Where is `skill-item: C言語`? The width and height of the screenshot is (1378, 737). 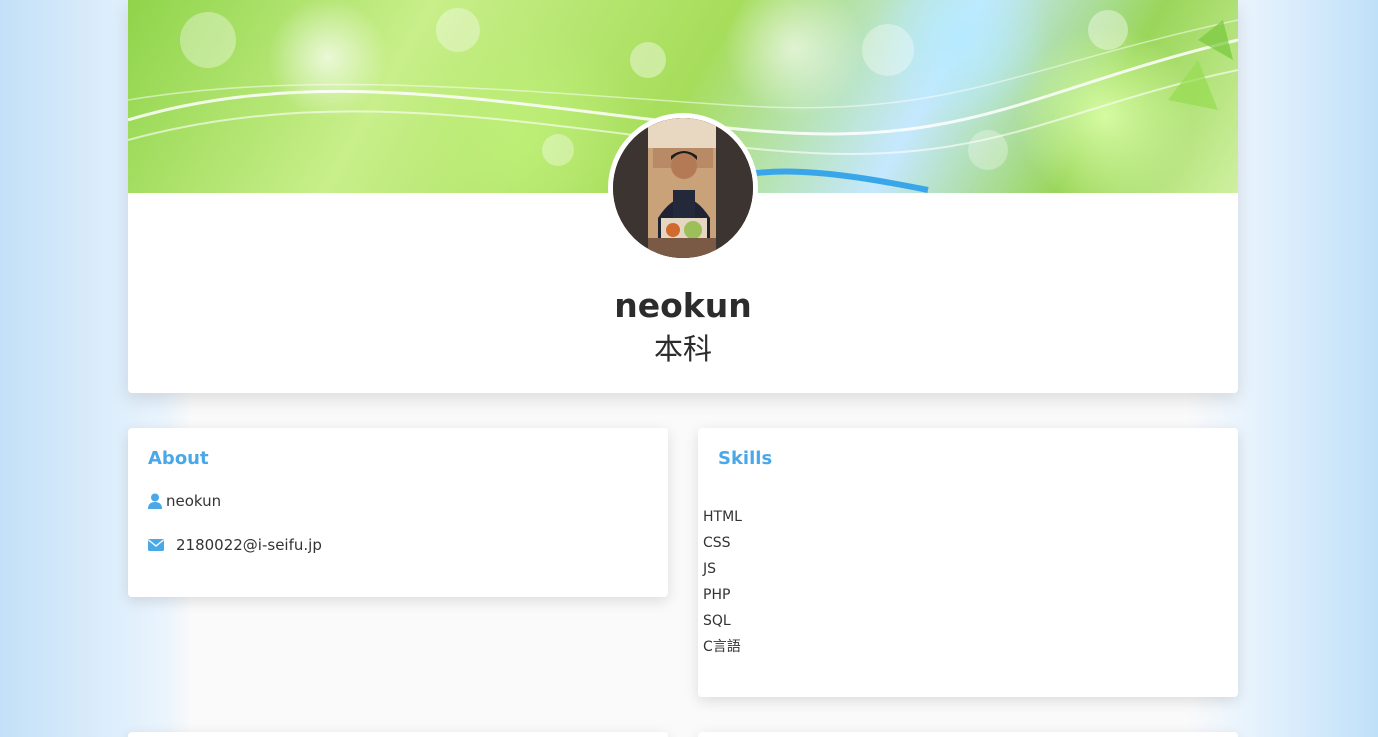
skill-item: C言語 is located at coordinates (722, 647).